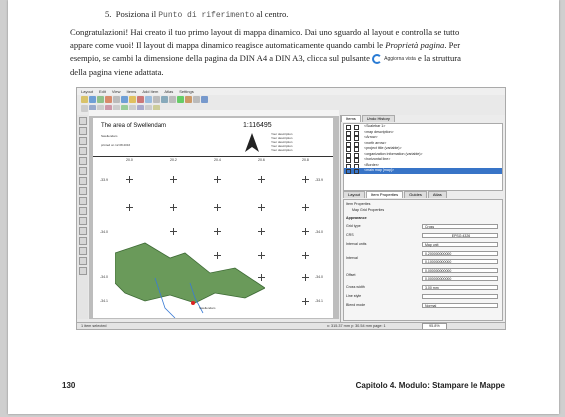 This screenshot has width=565, height=417. I want to click on crs-field: EPSG:4326, so click(460, 235).